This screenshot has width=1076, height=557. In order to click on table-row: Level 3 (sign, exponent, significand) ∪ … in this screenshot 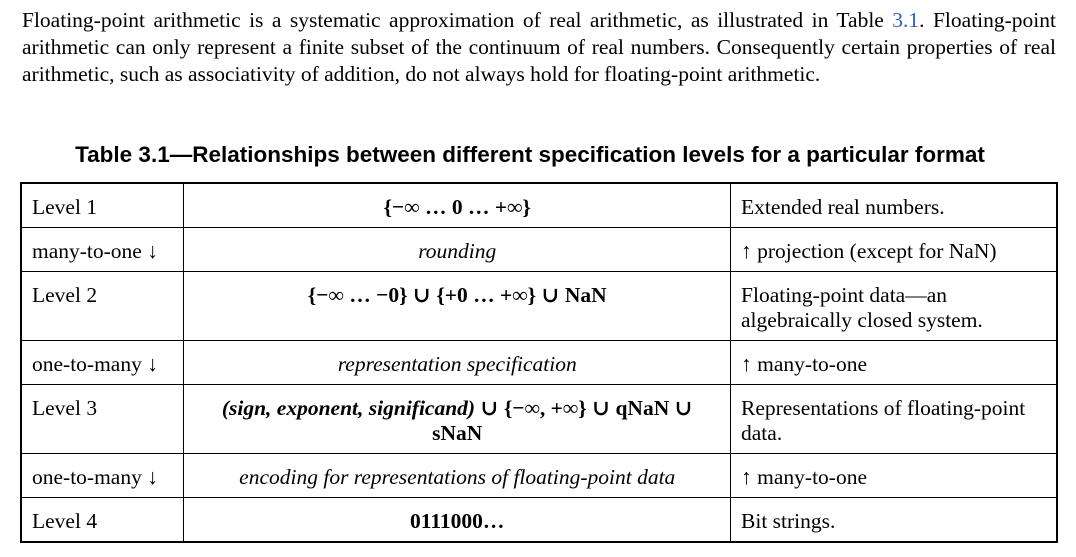, I will do `click(539, 419)`.